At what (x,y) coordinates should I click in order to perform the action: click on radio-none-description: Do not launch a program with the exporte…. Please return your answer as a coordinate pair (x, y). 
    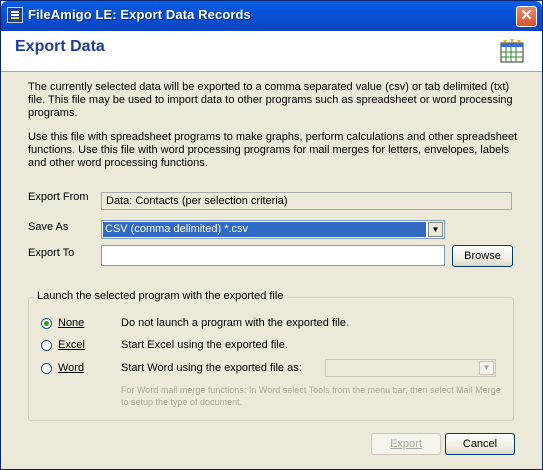
    Looking at the image, I should click on (235, 323).